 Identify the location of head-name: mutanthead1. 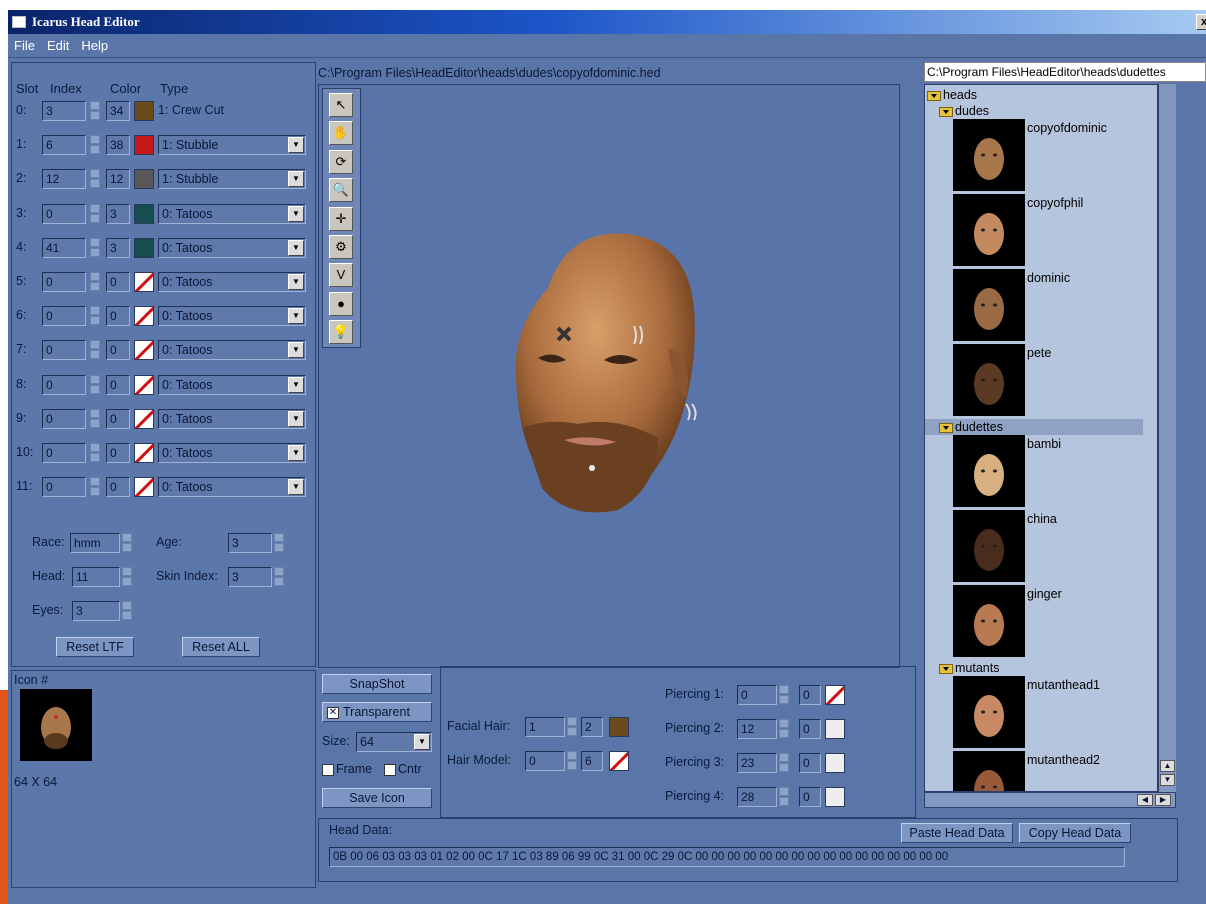
(1063, 685).